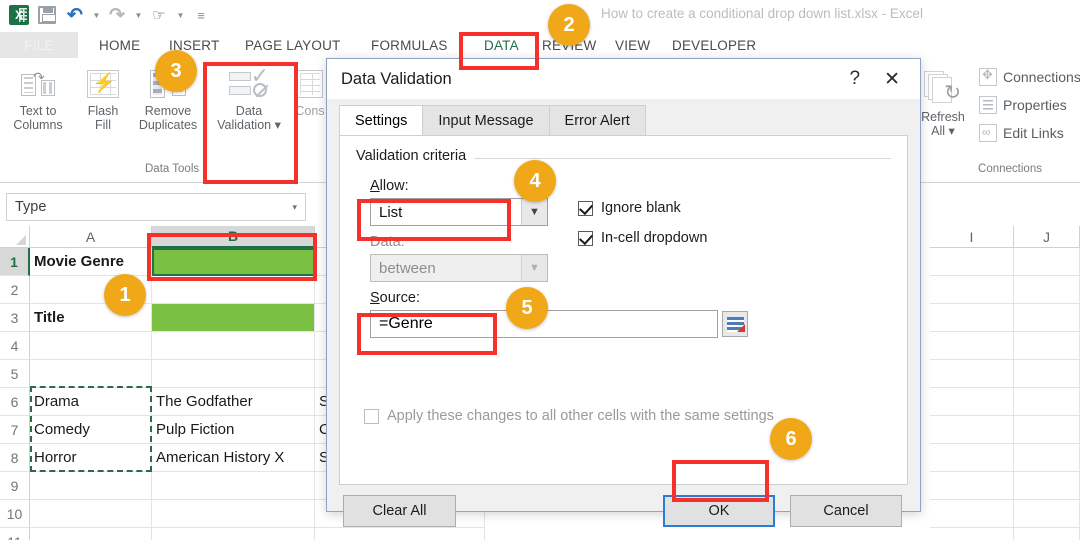 Image resolution: width=1080 pixels, height=540 pixels. Describe the element at coordinates (972, 290) in the screenshot. I see `cell-i2` at that location.